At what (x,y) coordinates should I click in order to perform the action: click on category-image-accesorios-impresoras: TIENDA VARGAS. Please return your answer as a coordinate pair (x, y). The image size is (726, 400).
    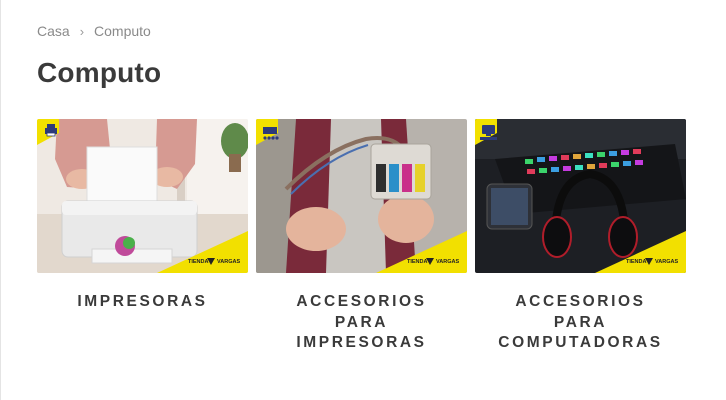
    Looking at the image, I should click on (361, 196).